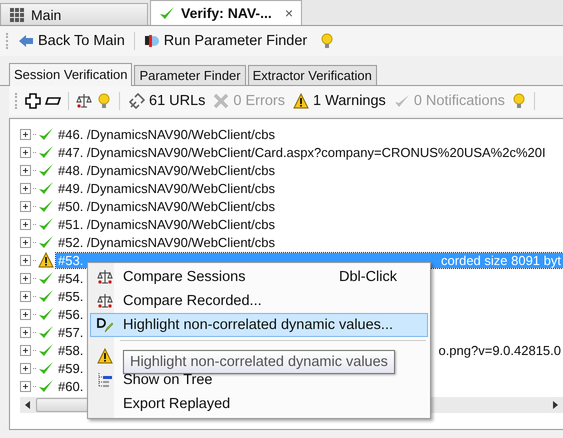  What do you see at coordinates (259, 362) in the screenshot?
I see `tooltip: Highlight non-correlated dynamic values` at bounding box center [259, 362].